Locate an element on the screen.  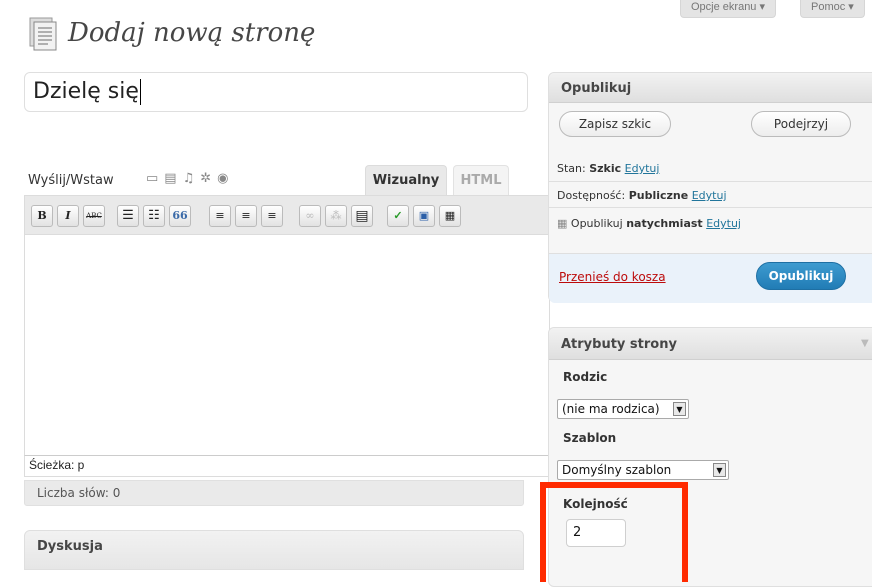
edit-visibility-link: Edytuj is located at coordinates (709, 195).